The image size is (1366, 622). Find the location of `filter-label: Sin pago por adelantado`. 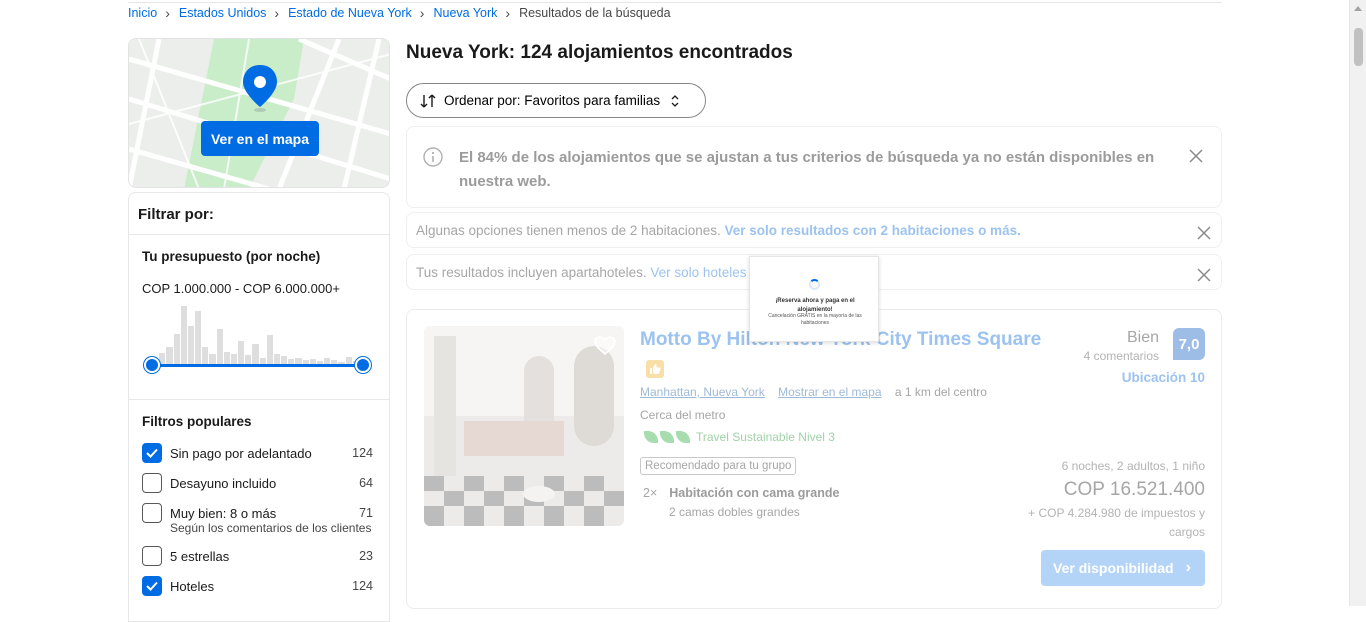

filter-label: Sin pago por adelantado is located at coordinates (241, 453).